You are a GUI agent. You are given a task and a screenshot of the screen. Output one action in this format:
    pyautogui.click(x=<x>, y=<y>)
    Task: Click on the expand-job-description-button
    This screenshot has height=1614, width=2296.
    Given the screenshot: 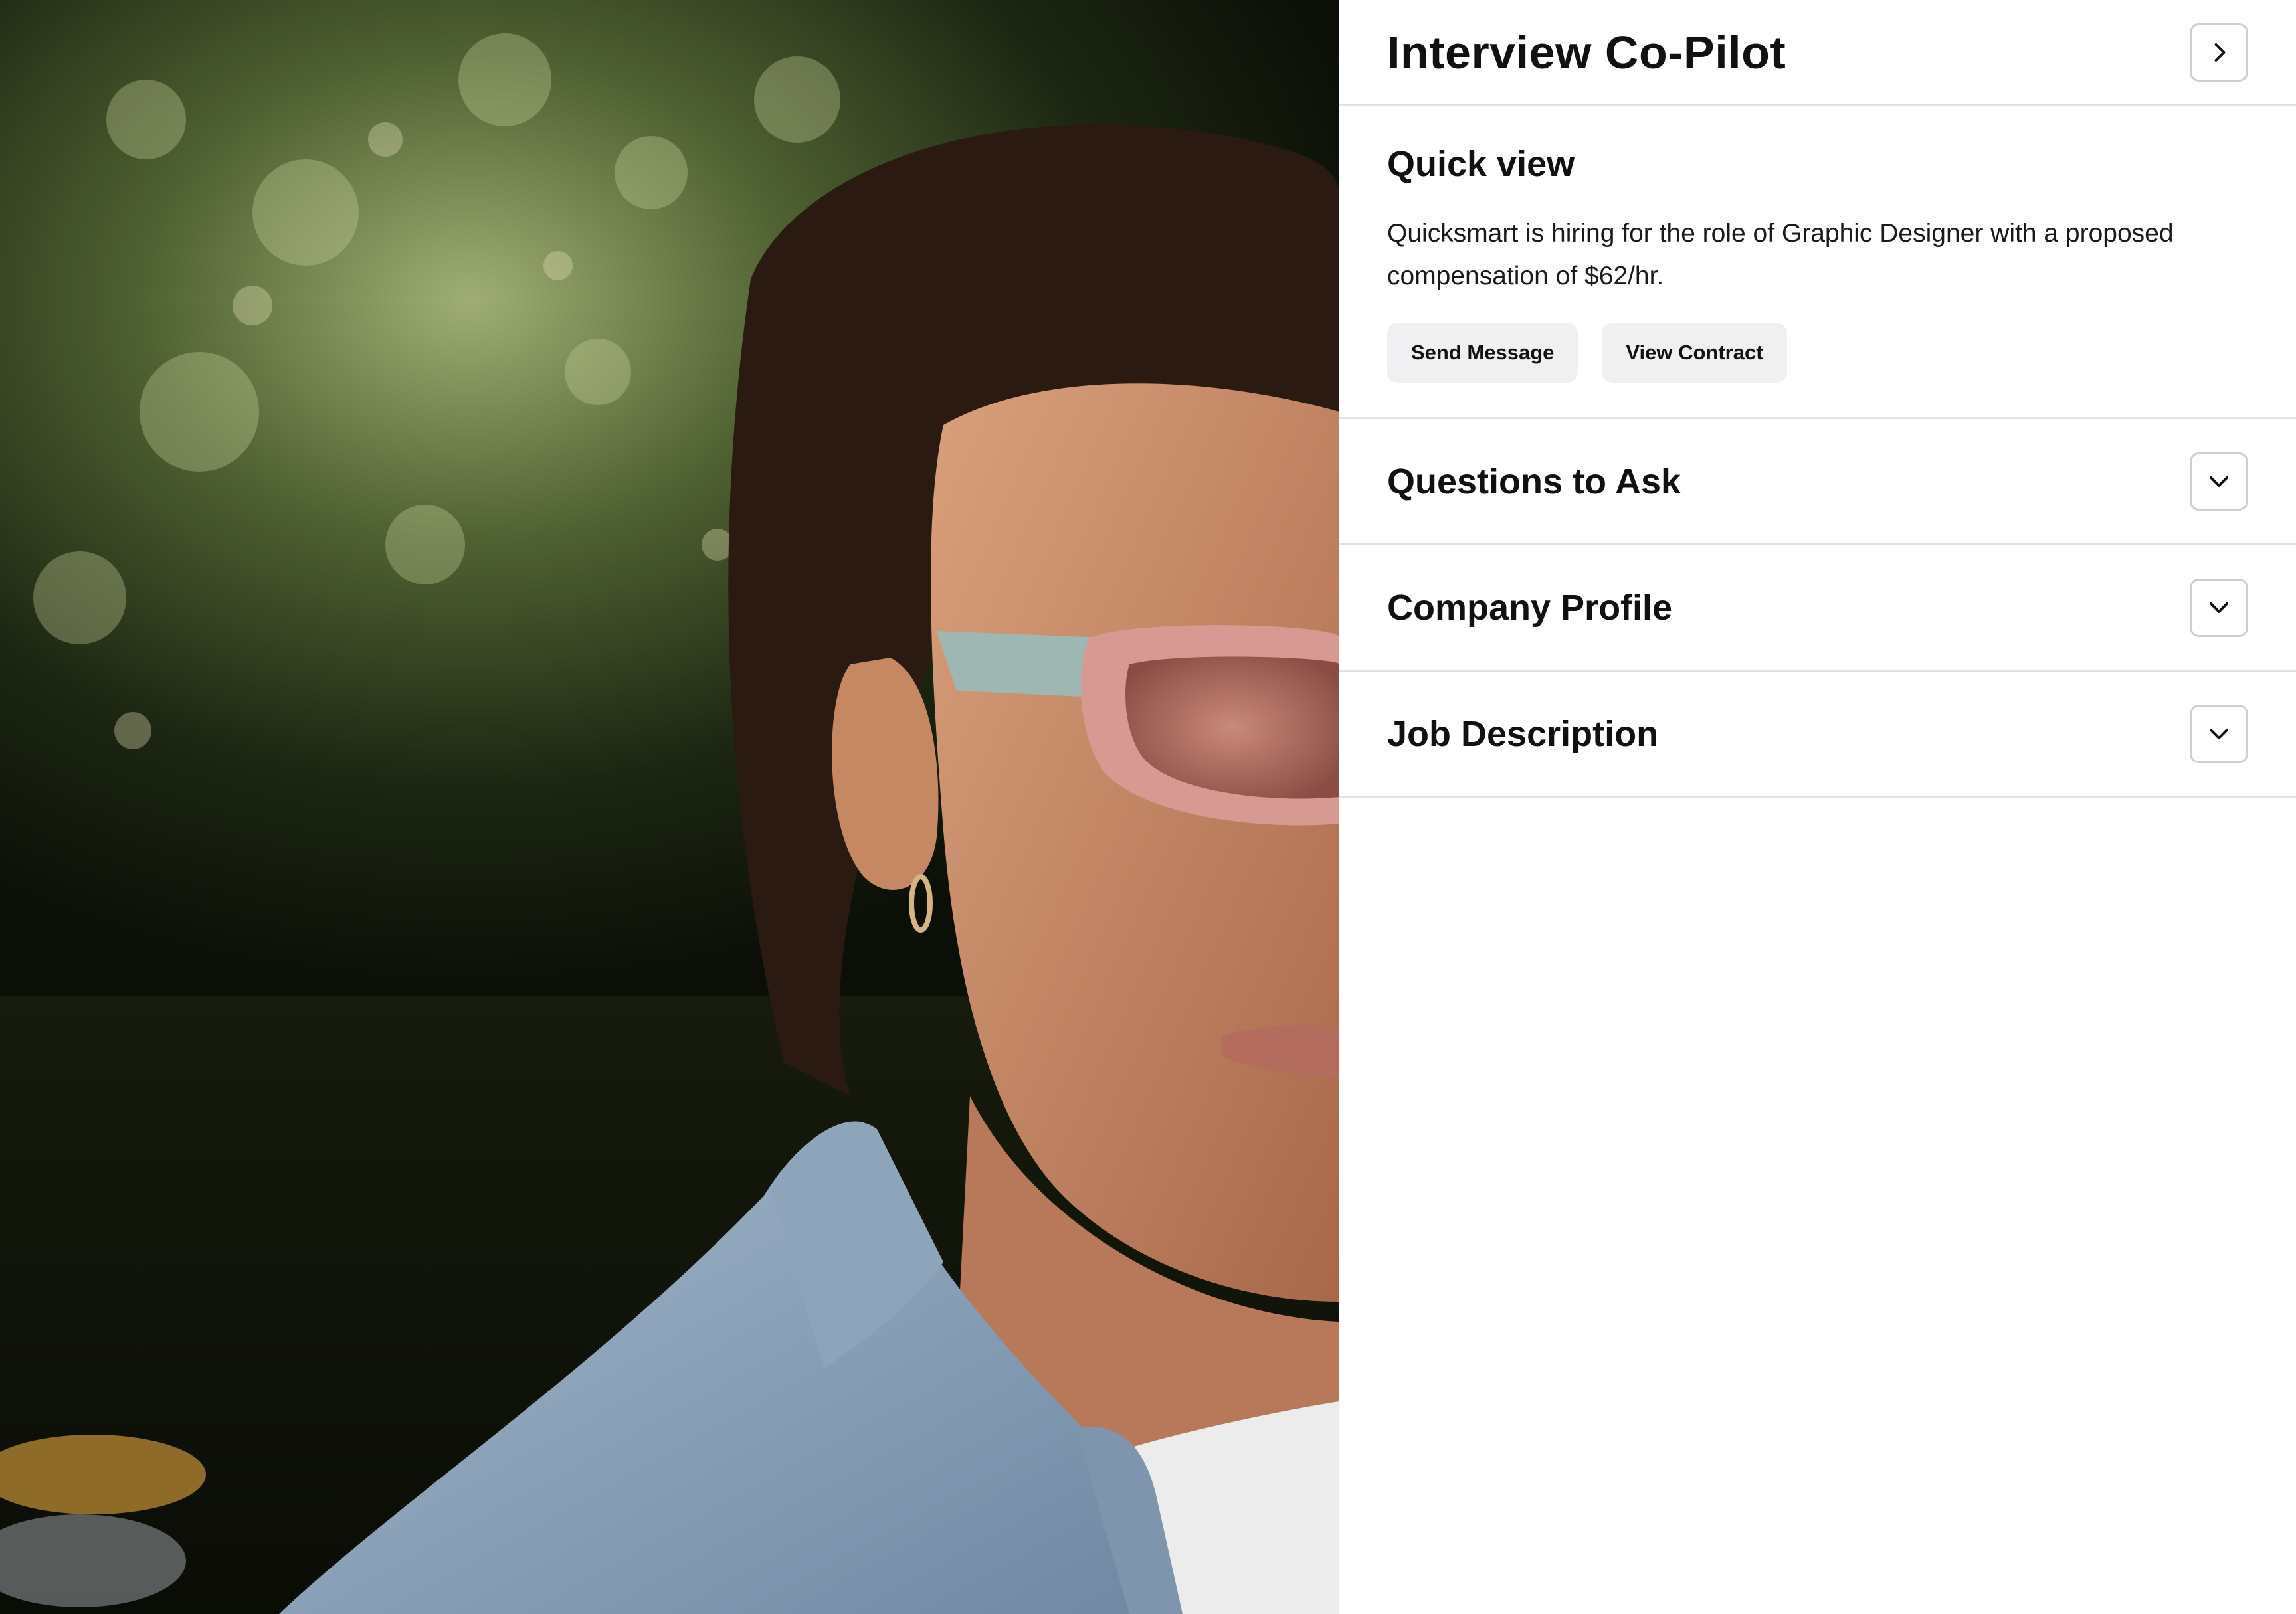 What is the action you would take?
    pyautogui.click(x=2219, y=733)
    